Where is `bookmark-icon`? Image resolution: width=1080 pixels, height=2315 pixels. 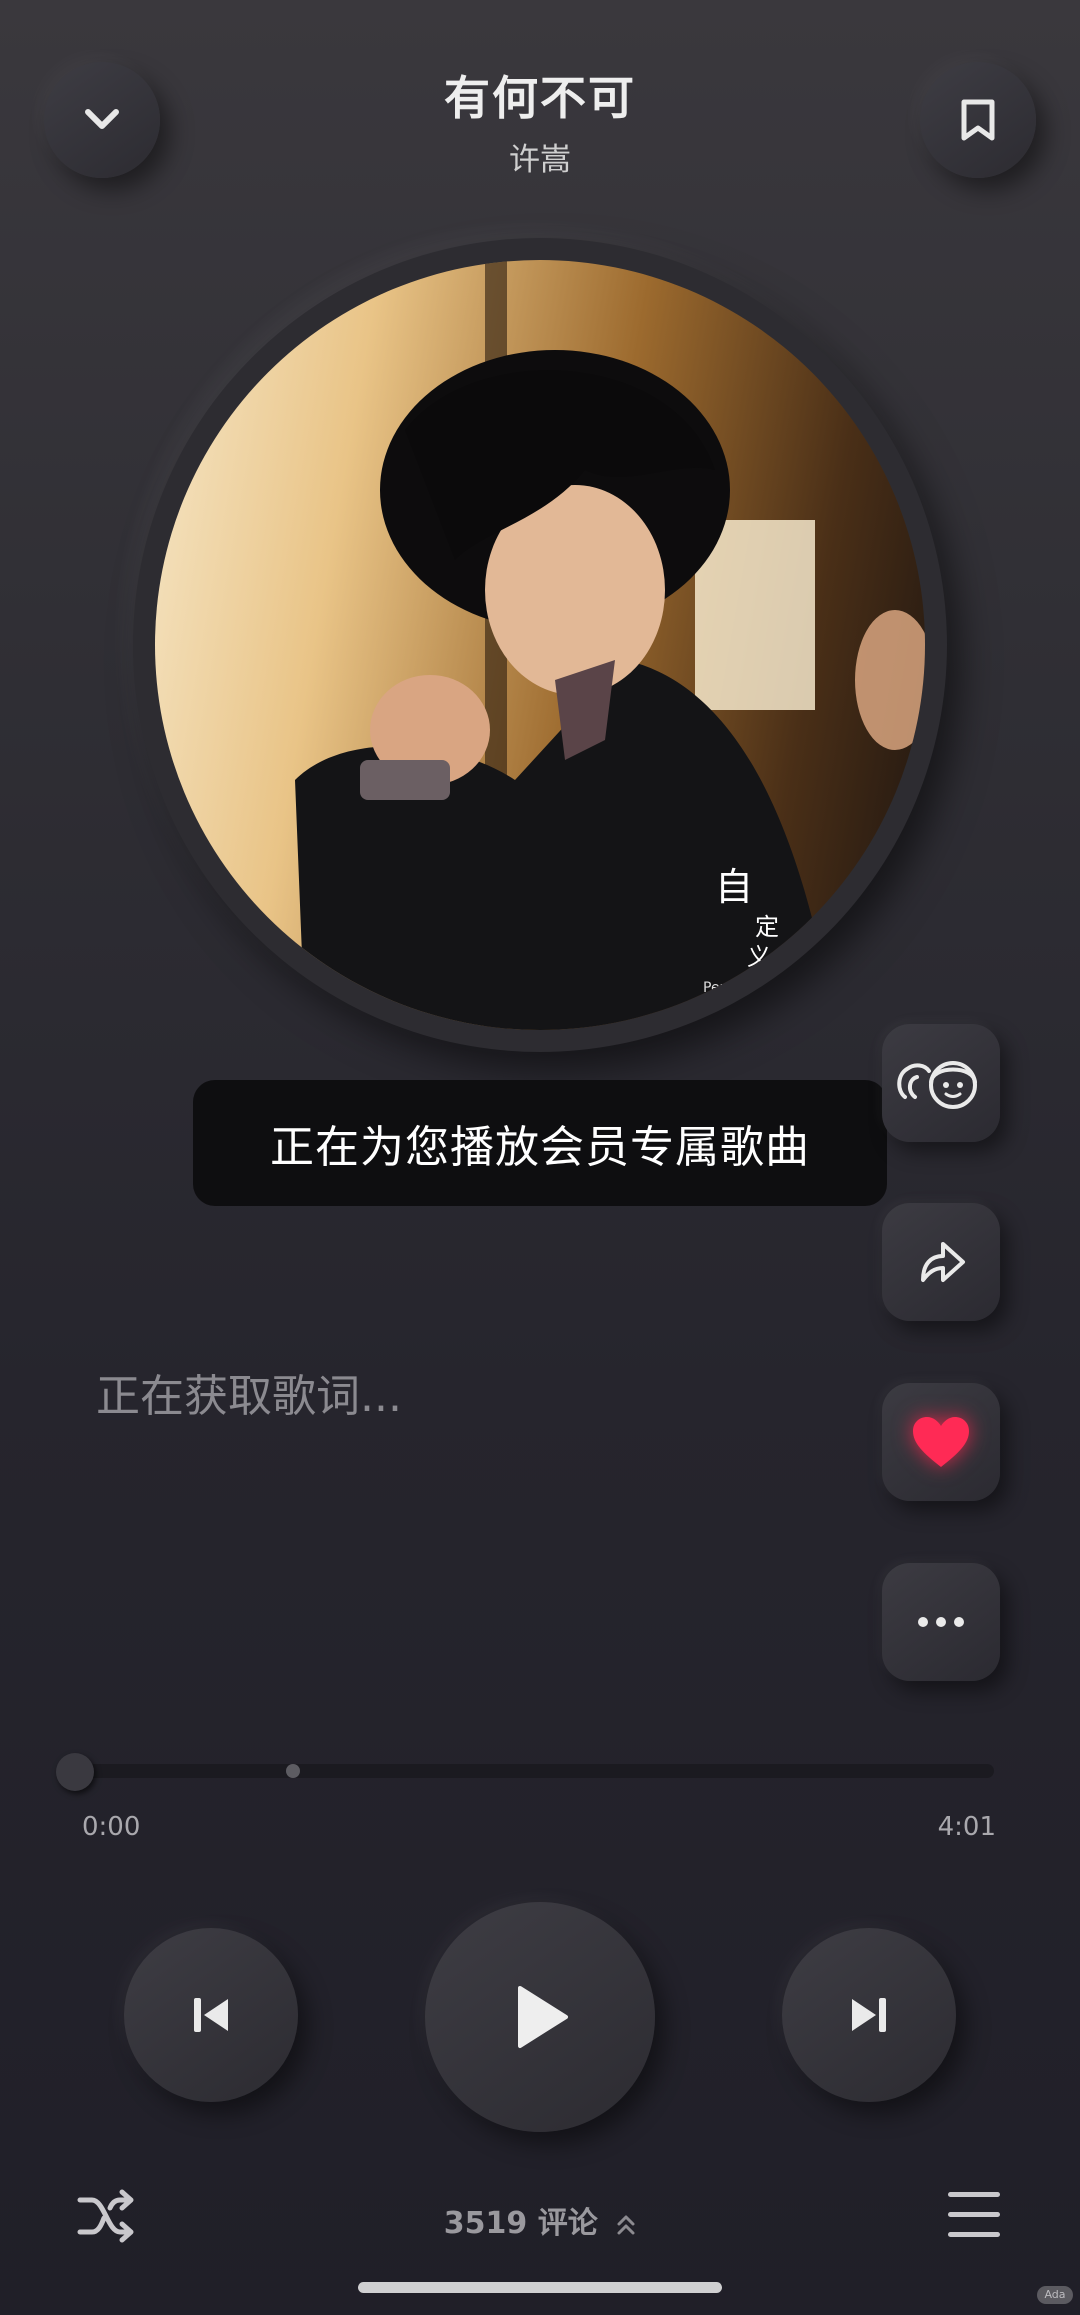
bookmark-icon is located at coordinates (978, 120).